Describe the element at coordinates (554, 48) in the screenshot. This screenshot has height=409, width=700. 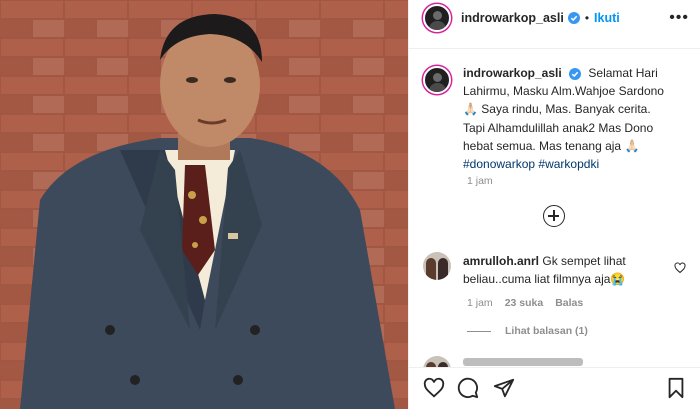
I see `header-divider` at that location.